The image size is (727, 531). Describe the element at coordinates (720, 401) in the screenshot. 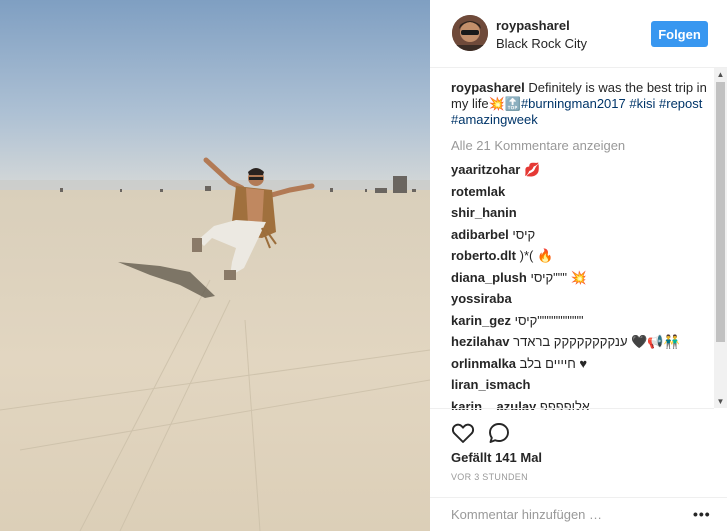

I see `triangle-down-icon: ▼` at that location.